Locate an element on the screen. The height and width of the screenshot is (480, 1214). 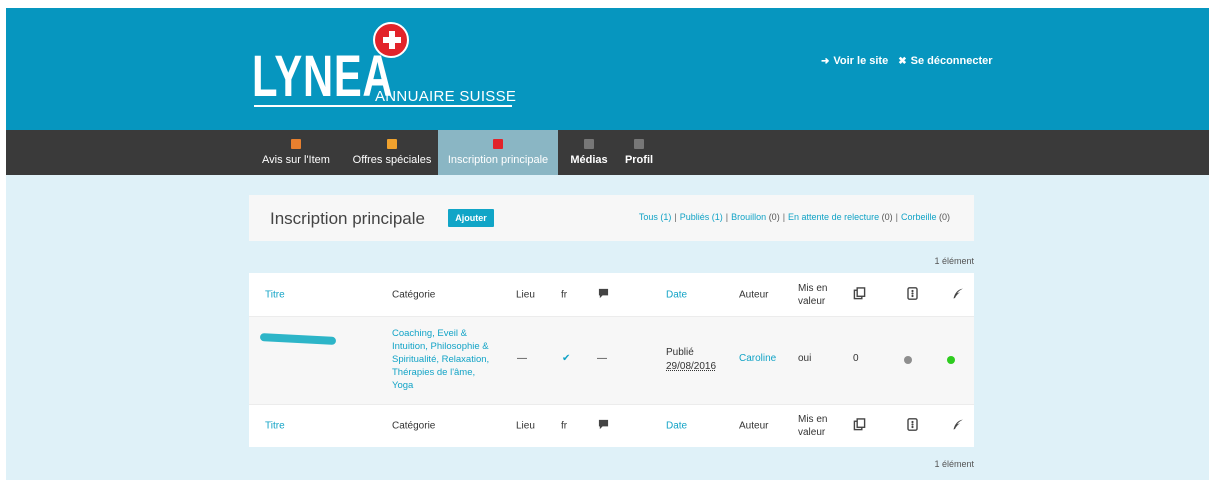
list-icon is located at coordinates (498, 144).